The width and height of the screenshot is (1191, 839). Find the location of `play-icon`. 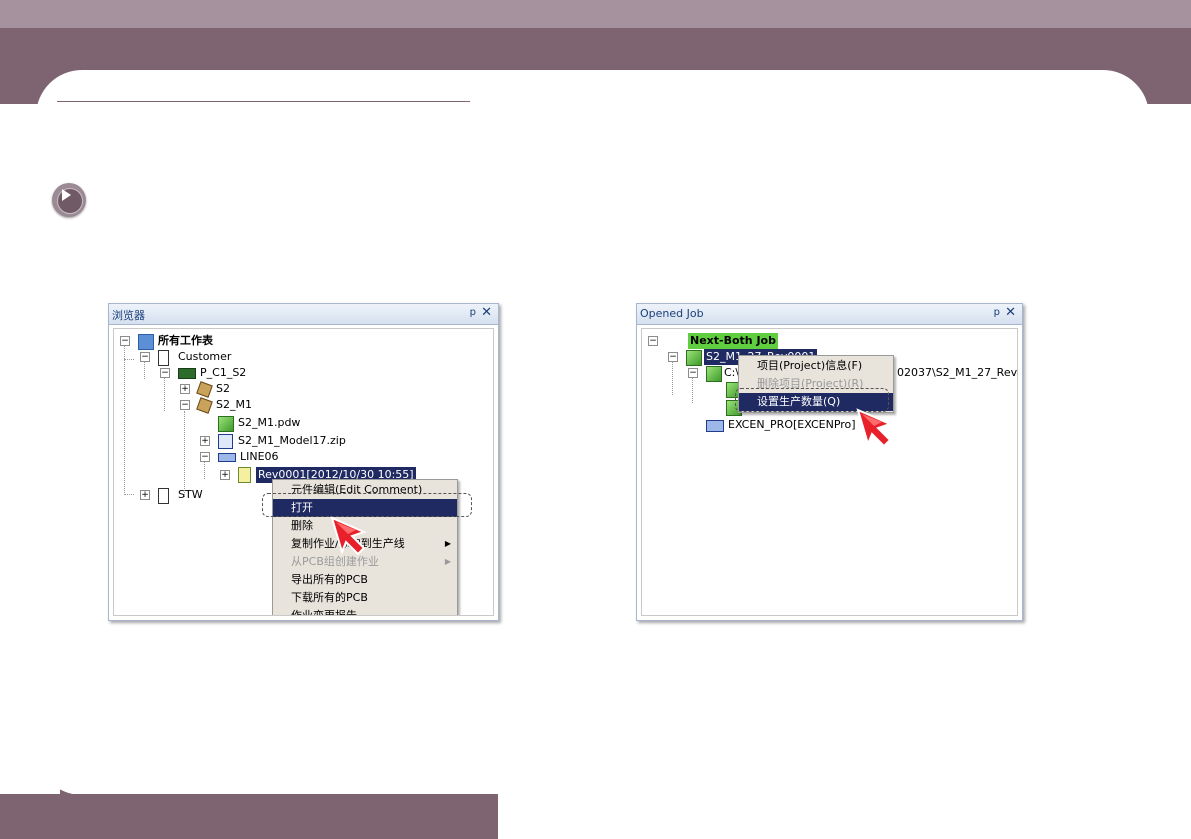

play-icon is located at coordinates (69, 200).